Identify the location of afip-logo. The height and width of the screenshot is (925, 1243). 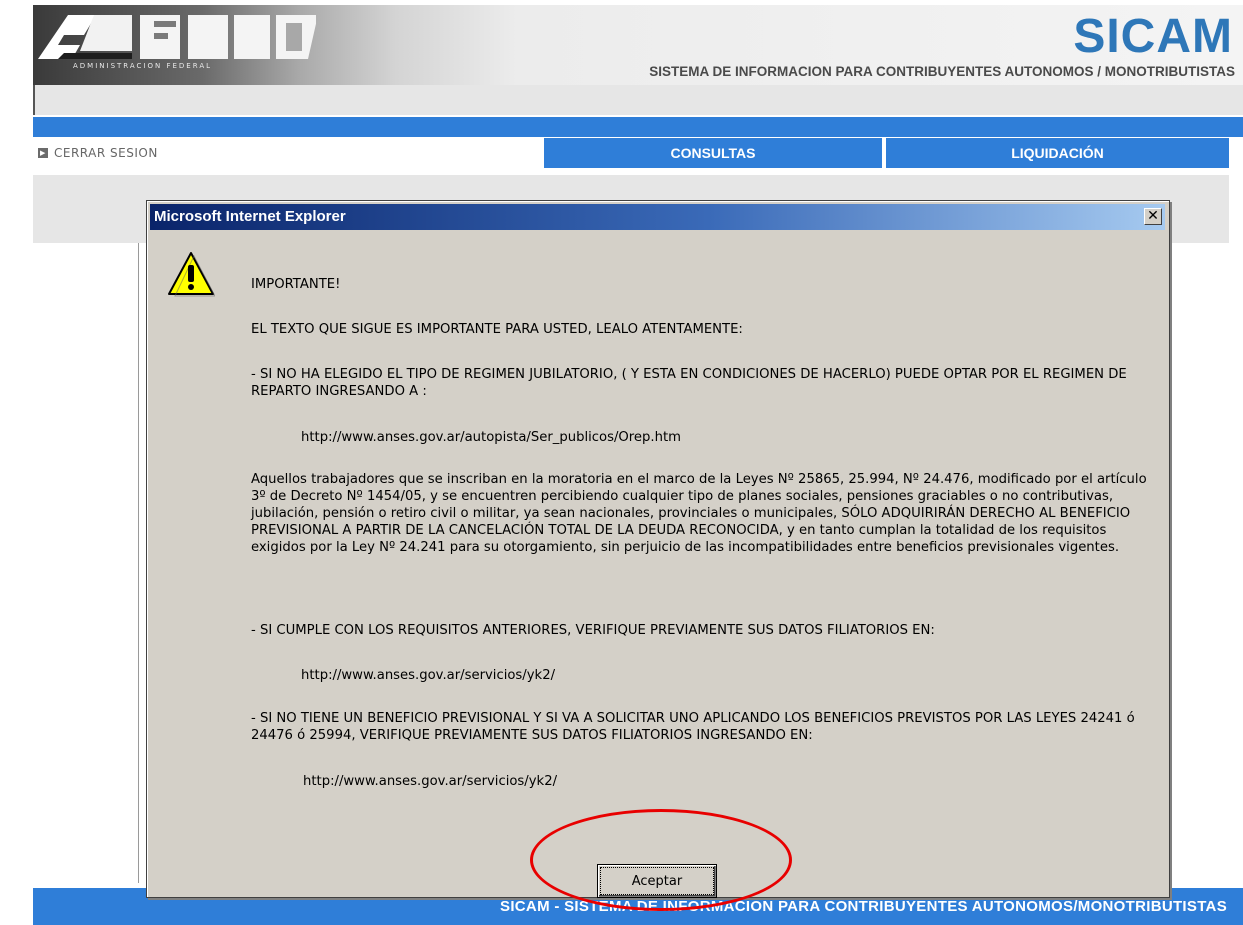
(177, 37).